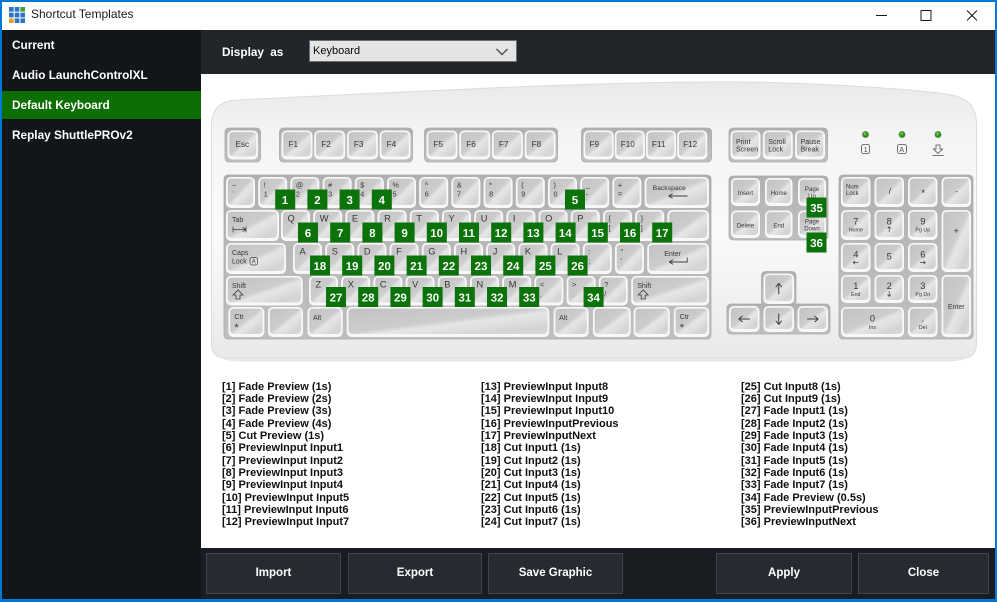  Describe the element at coordinates (415, 285) in the screenshot. I see `svg-text: V` at that location.